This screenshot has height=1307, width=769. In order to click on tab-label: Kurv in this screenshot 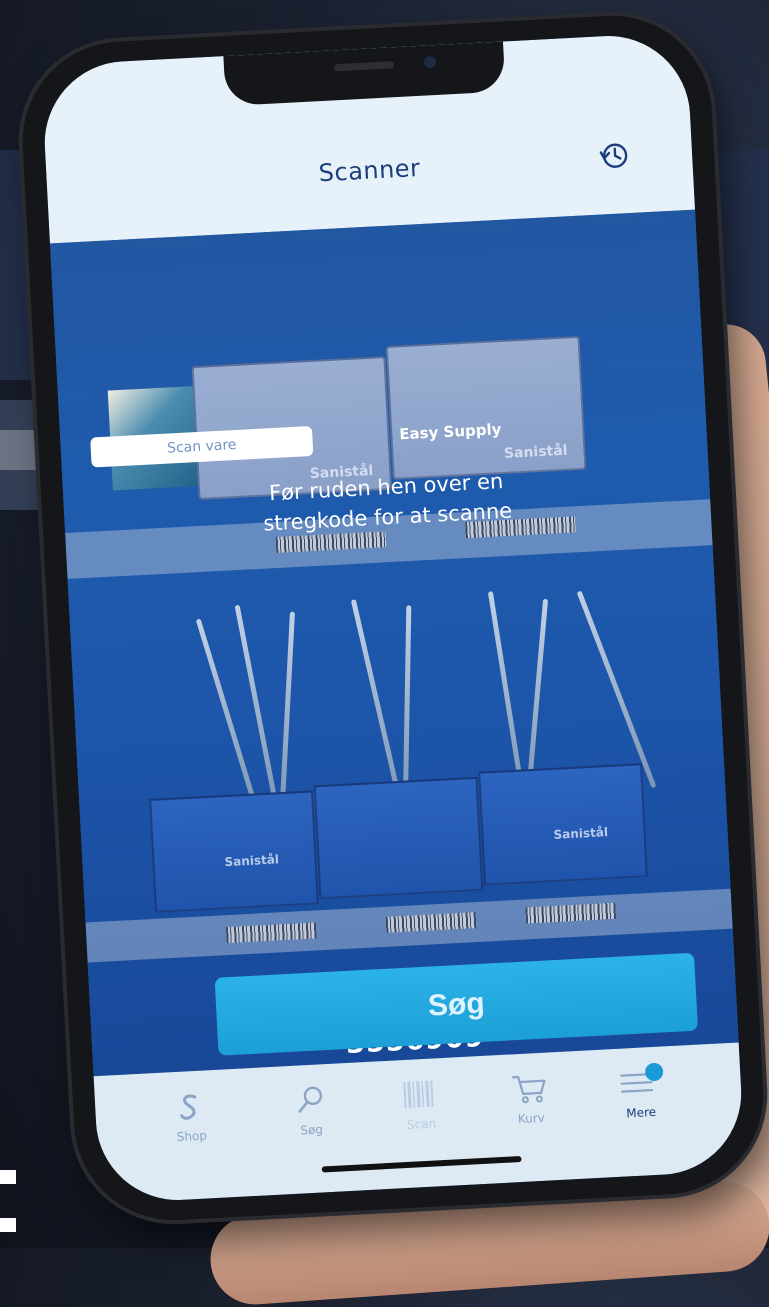, I will do `click(531, 1118)`.